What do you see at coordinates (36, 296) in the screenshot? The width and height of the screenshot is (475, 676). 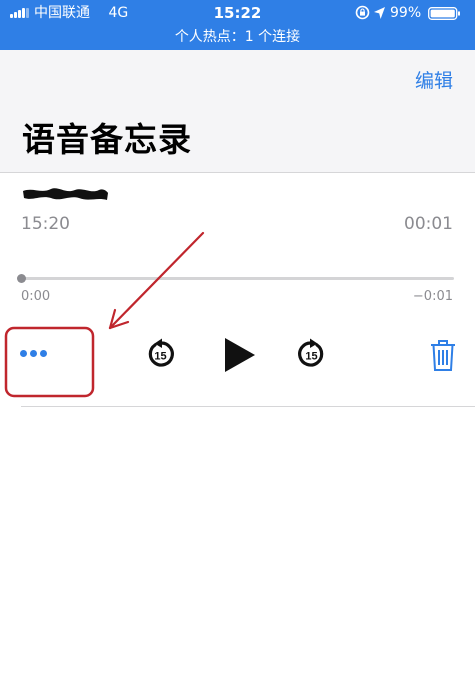 I see `elapsed-time: 0:00` at bounding box center [36, 296].